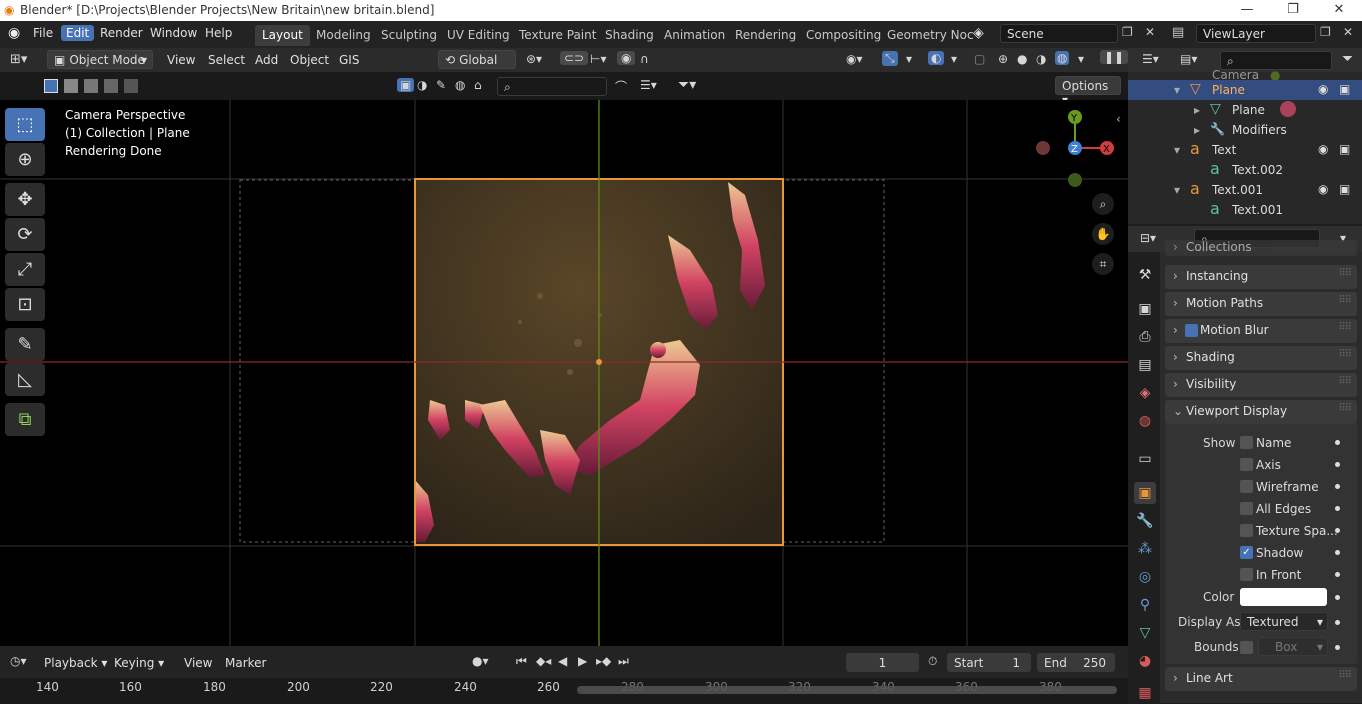  I want to click on menu-add: Add, so click(266, 60).